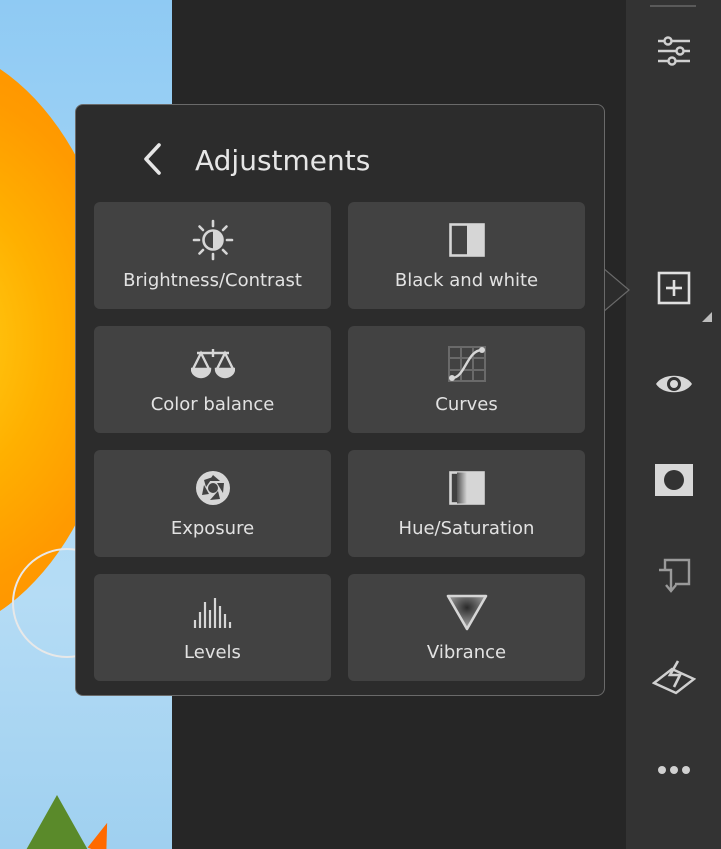 This screenshot has width=721, height=849. I want to click on back-button, so click(153, 159).